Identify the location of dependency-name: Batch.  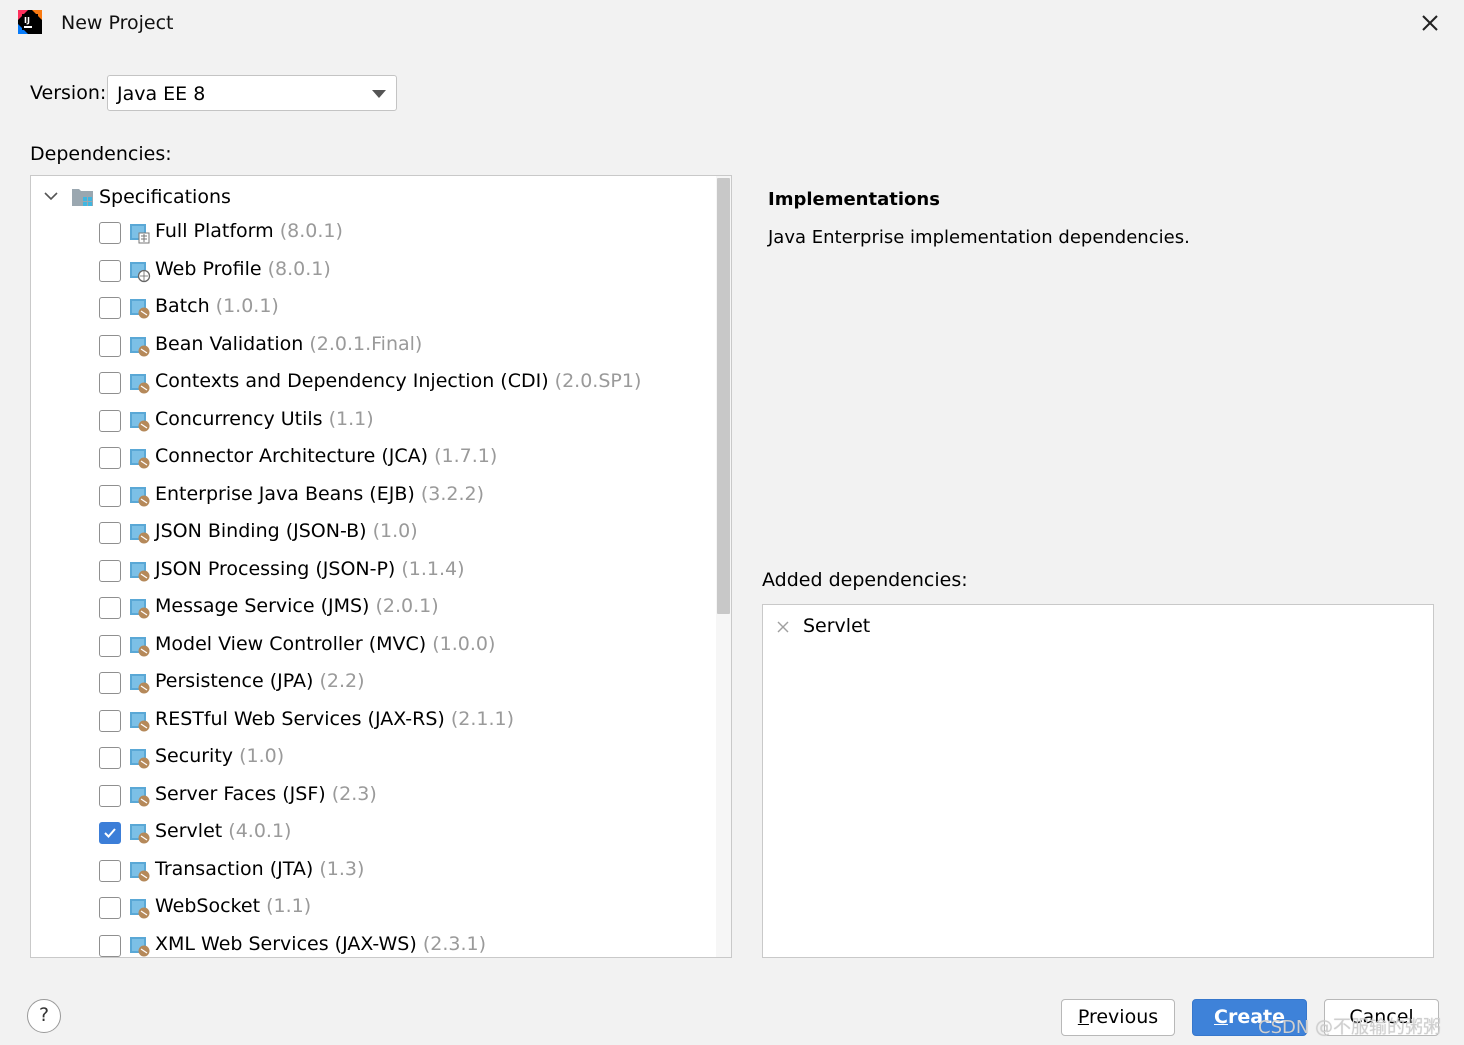
(182, 306).